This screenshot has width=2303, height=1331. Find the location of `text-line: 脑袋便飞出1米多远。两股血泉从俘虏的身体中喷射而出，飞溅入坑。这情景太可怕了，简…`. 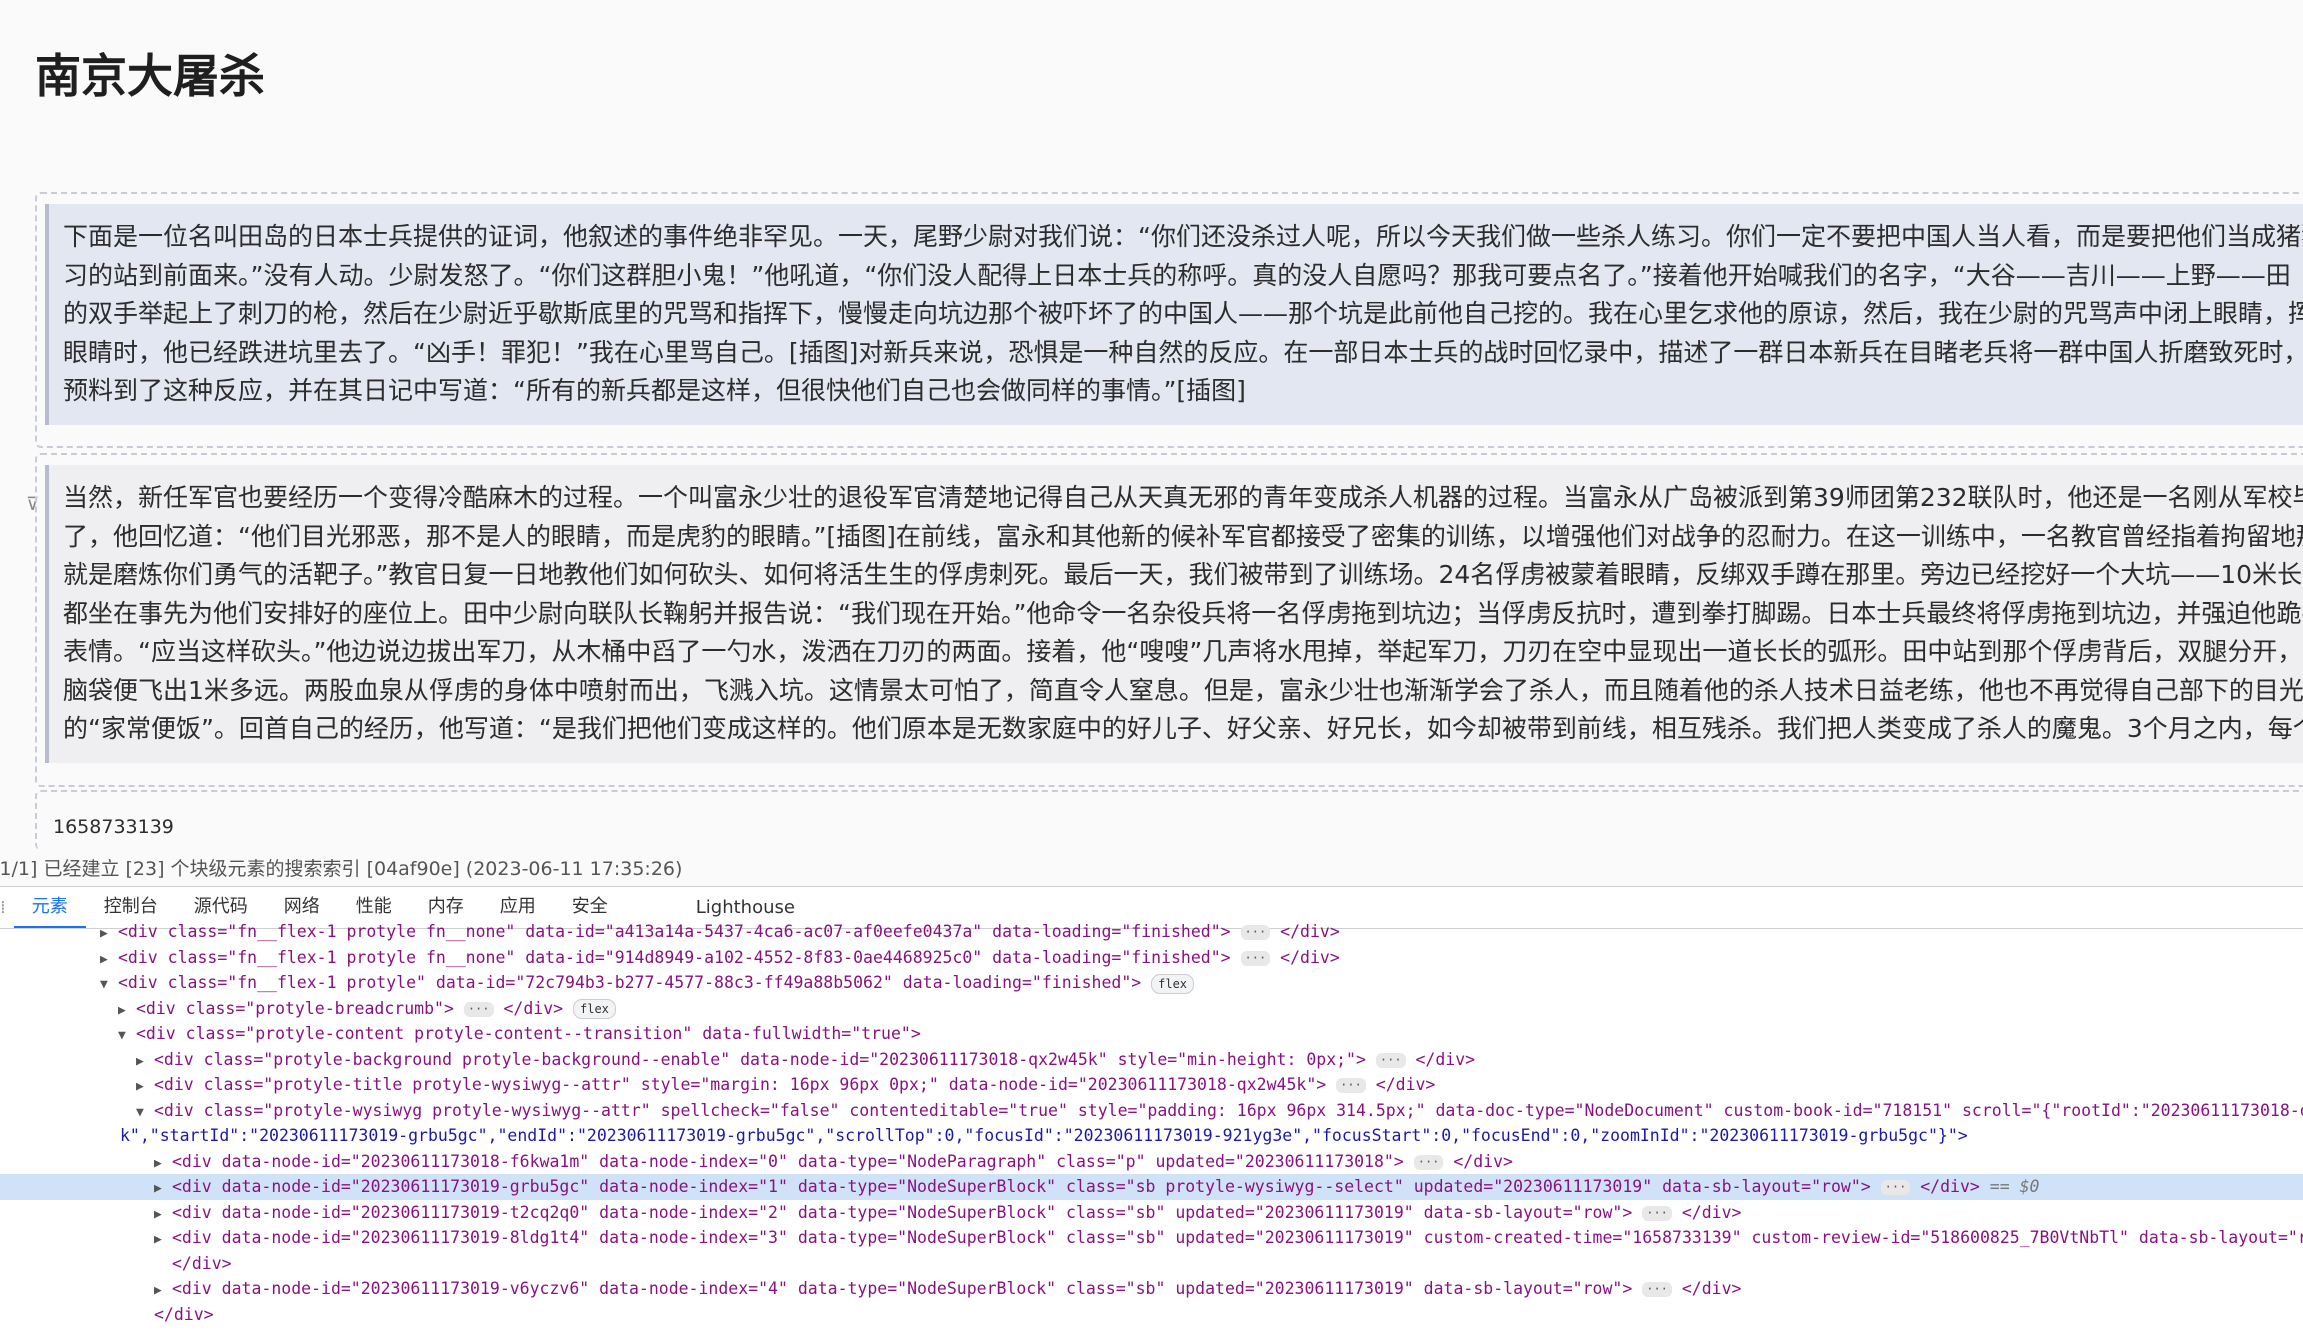

text-line: 脑袋便飞出1米多远。两股血泉从俘虏的身体中喷射而出，飞溅入坑。这情景太可怕了，简… is located at coordinates (1183, 690).